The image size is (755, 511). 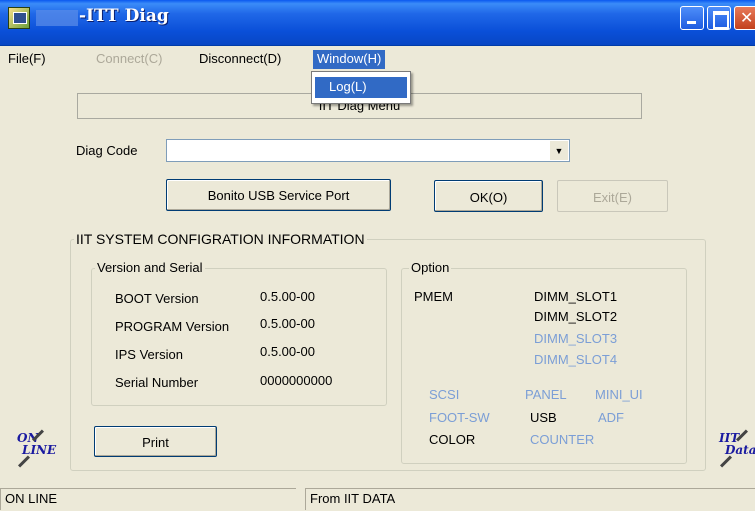 I want to click on diag-code-combobox: ▼, so click(x=368, y=150).